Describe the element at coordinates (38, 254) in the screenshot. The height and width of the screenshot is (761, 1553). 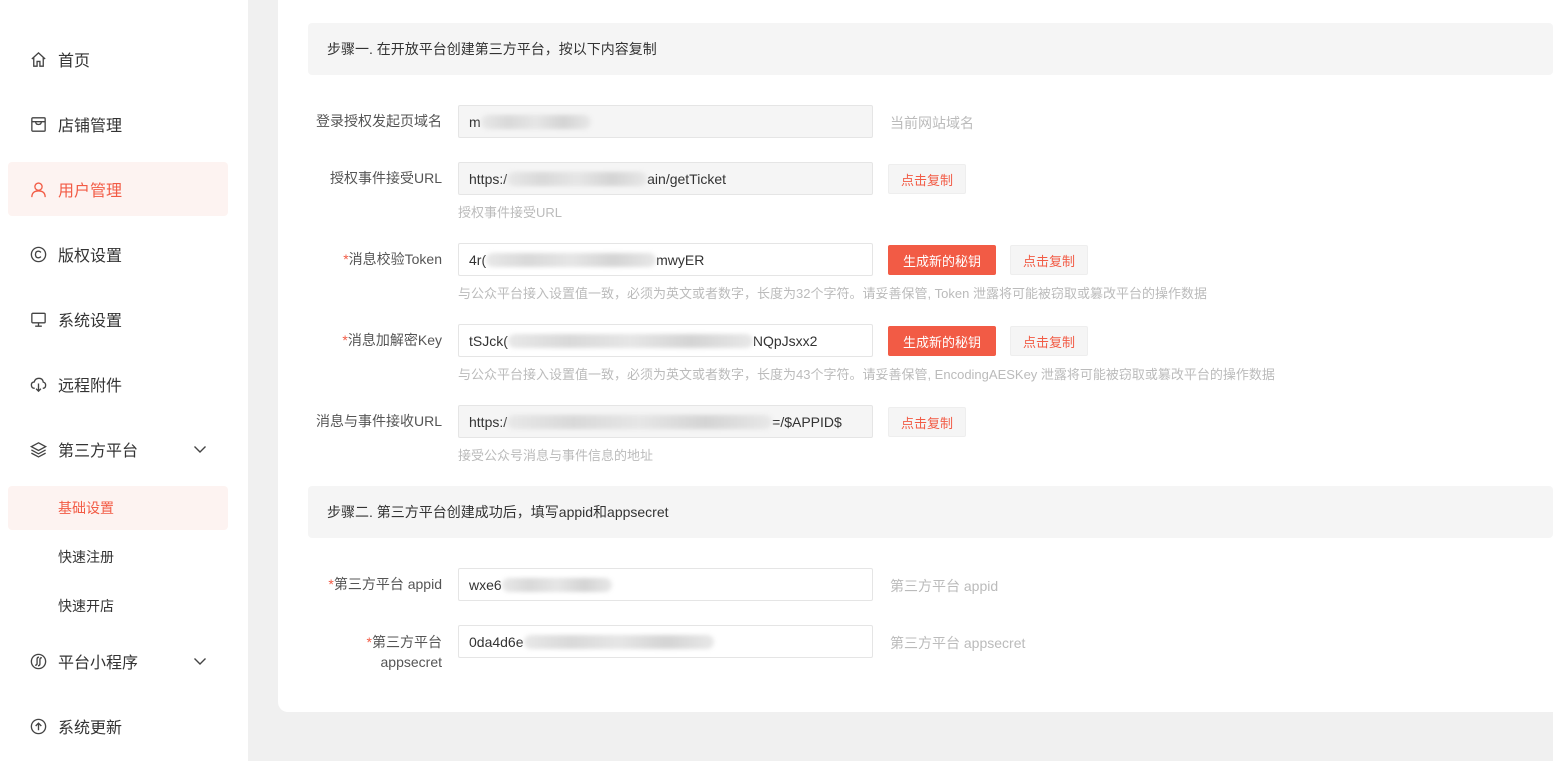
I see `copyright-icon` at that location.